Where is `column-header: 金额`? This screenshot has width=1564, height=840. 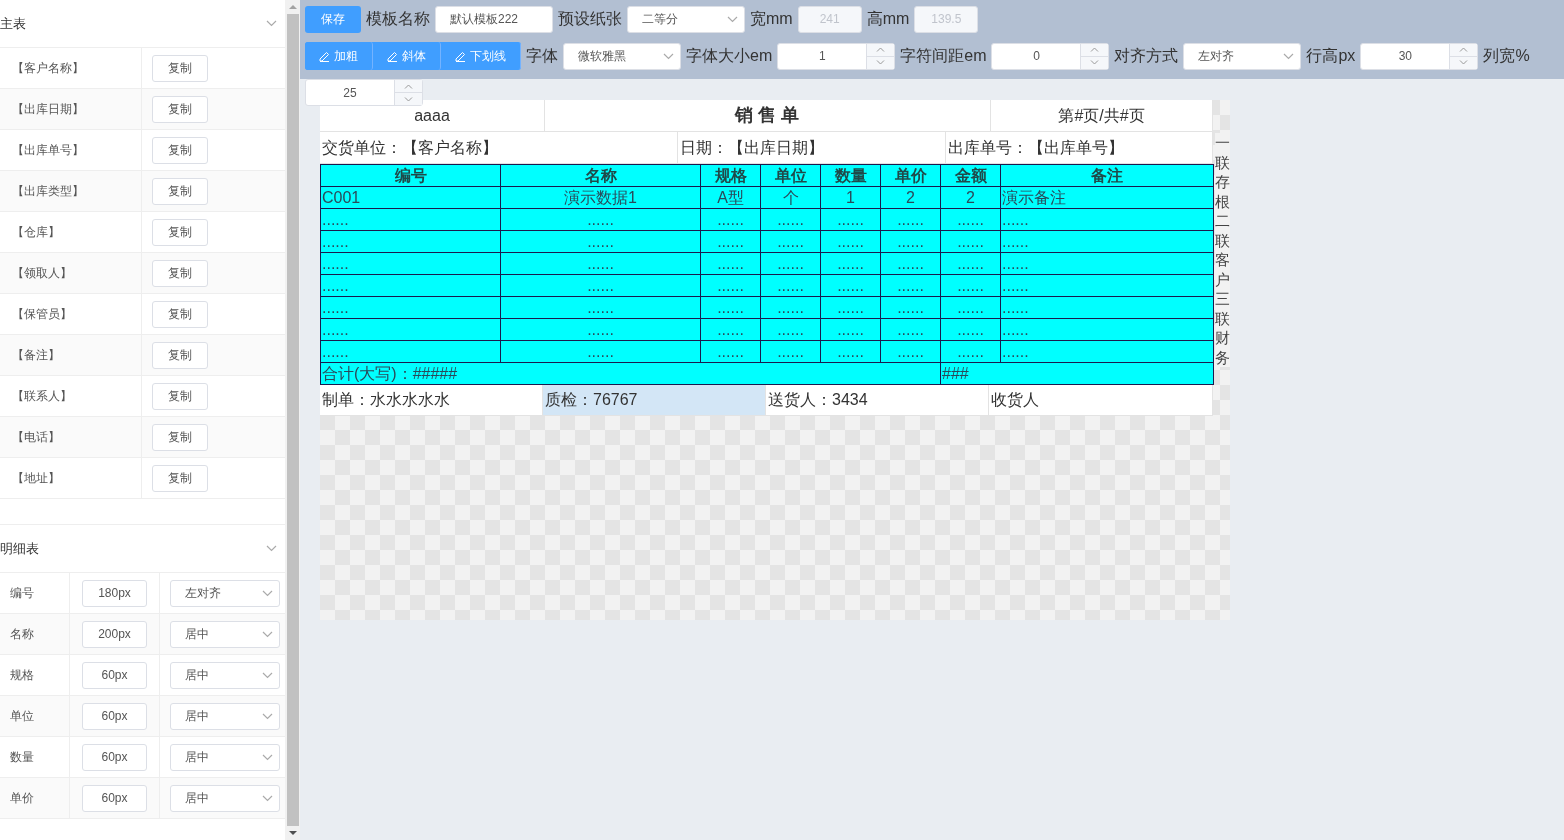
column-header: 金额 is located at coordinates (970, 175).